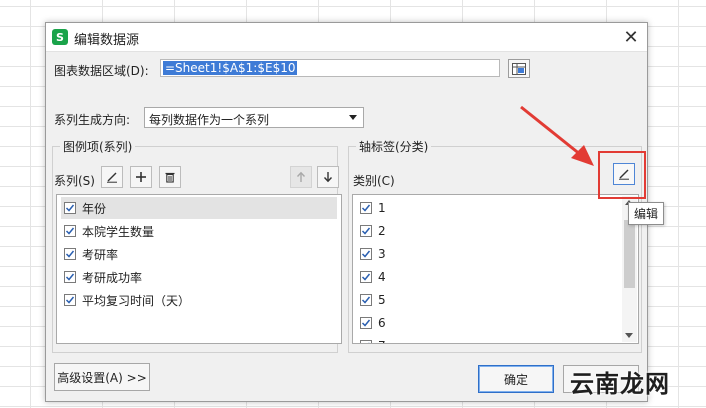  What do you see at coordinates (557, 135) in the screenshot?
I see `annotation-arrow-icon` at bounding box center [557, 135].